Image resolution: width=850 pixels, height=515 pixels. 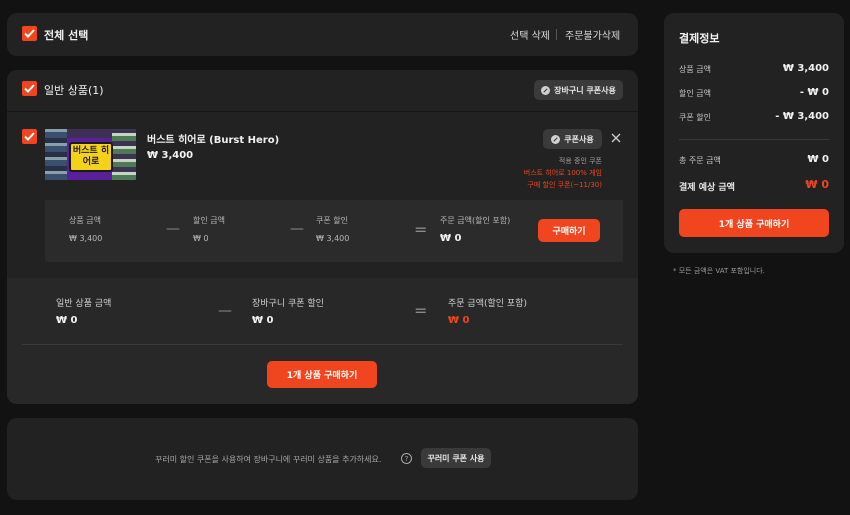 I want to click on coupon-discount-label: 쿠폰 할인, so click(x=332, y=220).